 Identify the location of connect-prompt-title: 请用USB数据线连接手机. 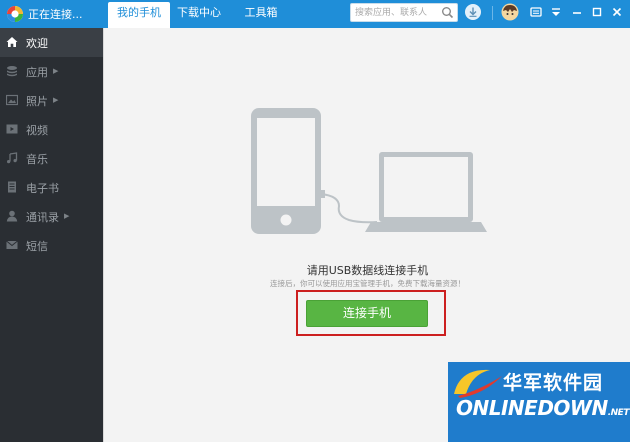
(367, 270).